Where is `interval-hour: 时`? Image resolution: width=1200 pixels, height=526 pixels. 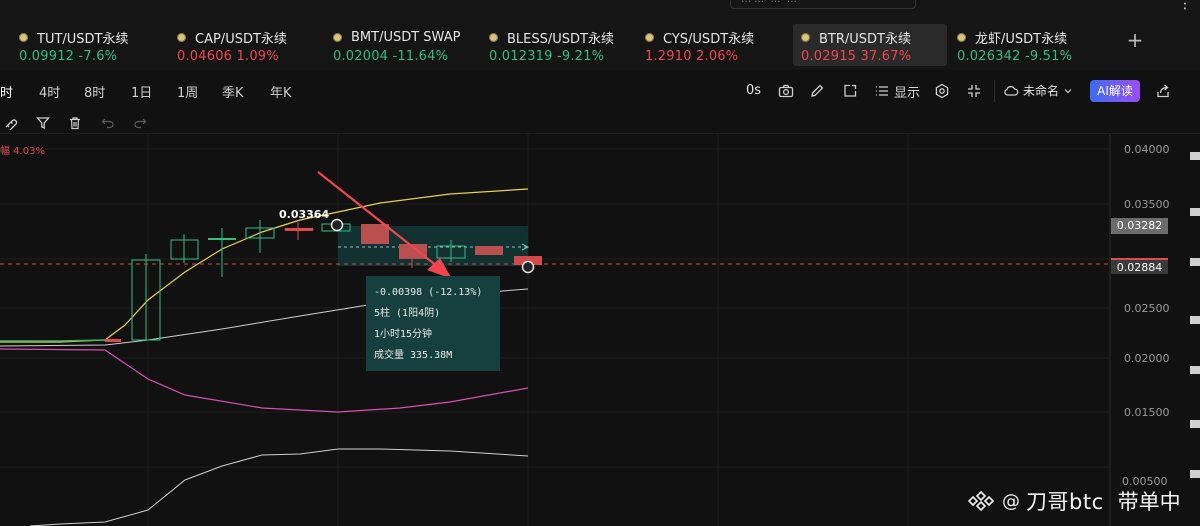
interval-hour: 时 is located at coordinates (6, 91).